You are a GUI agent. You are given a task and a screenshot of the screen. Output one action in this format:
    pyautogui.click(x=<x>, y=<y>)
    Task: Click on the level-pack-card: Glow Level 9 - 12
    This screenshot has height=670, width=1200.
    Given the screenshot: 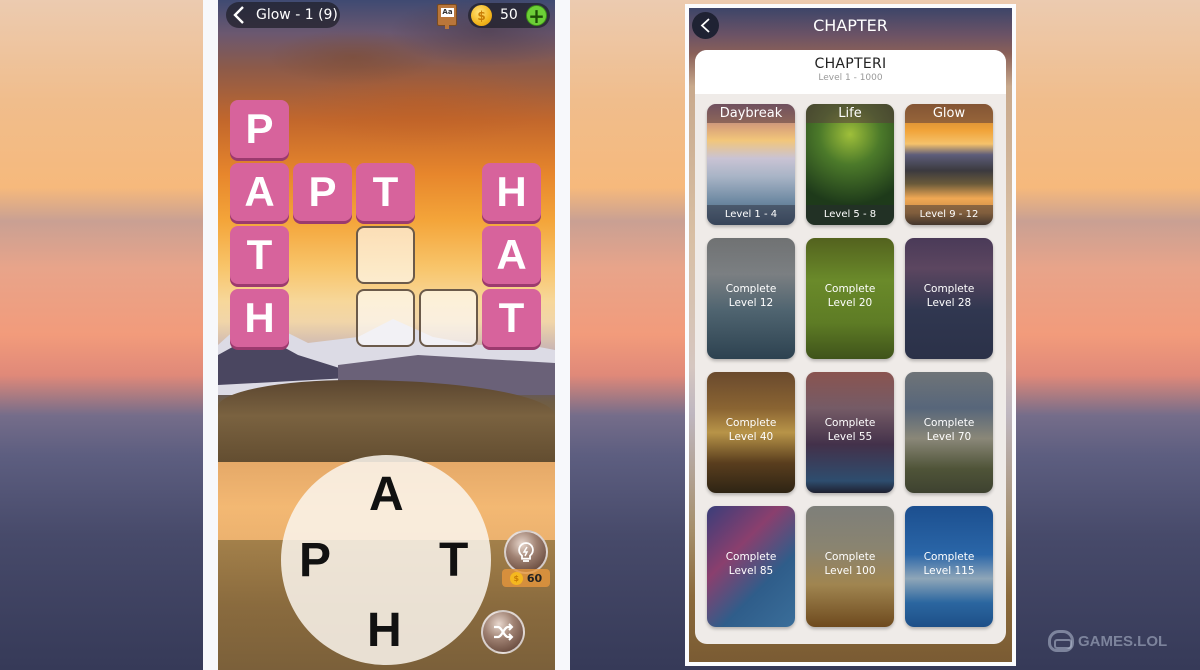 What is the action you would take?
    pyautogui.click(x=949, y=164)
    